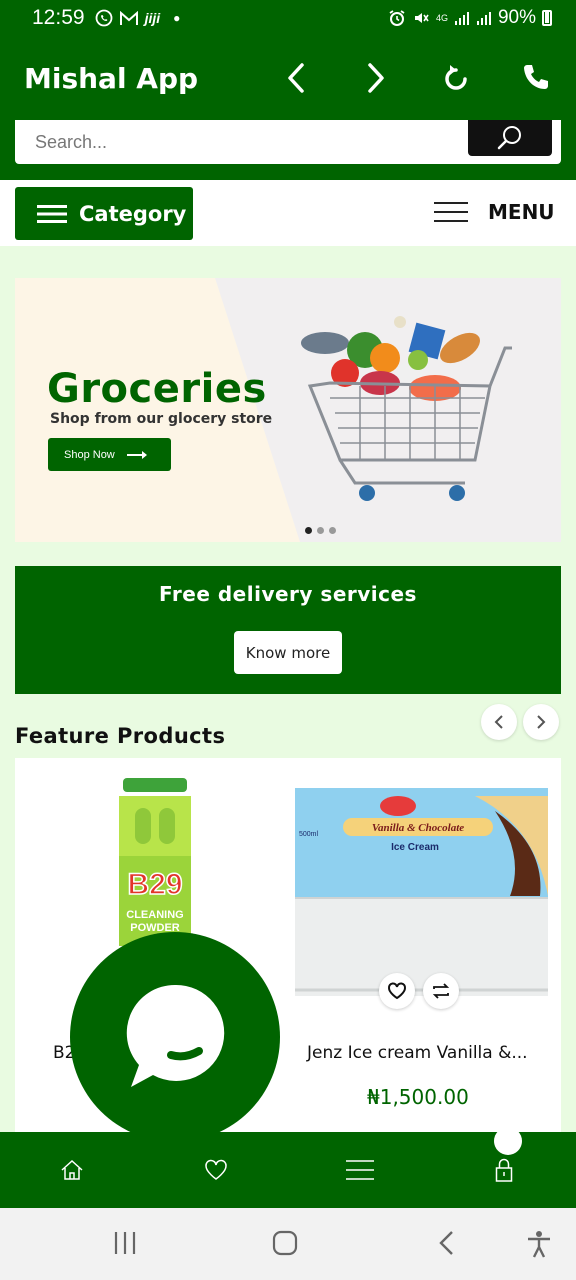  Describe the element at coordinates (89, 454) in the screenshot. I see `shop-now-label: Shop Now` at that location.